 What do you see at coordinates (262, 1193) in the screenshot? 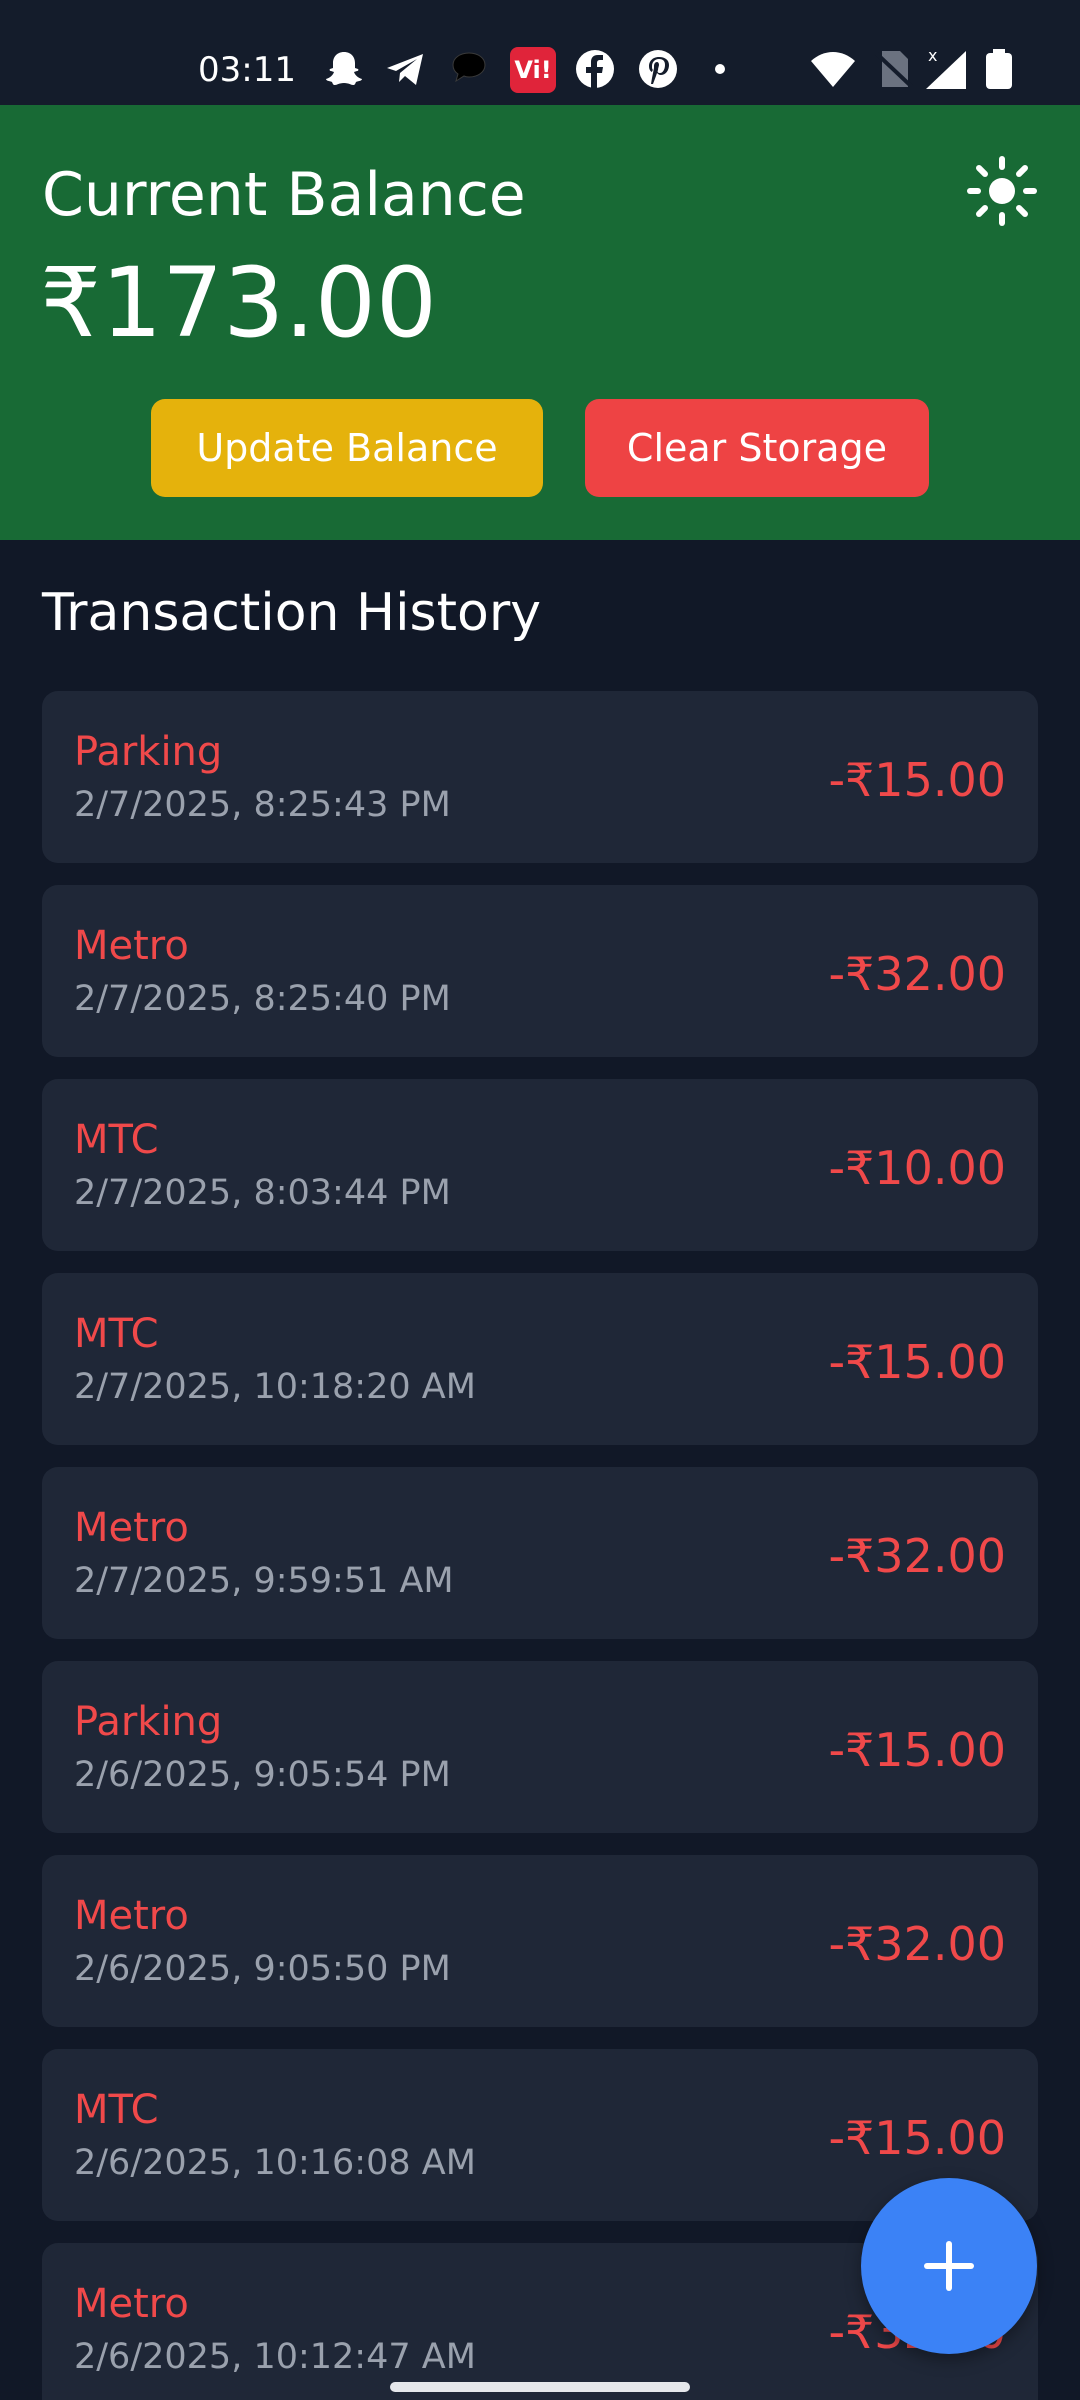
I see `transaction-date: 2/7/2025, 8:03:44 PM` at bounding box center [262, 1193].